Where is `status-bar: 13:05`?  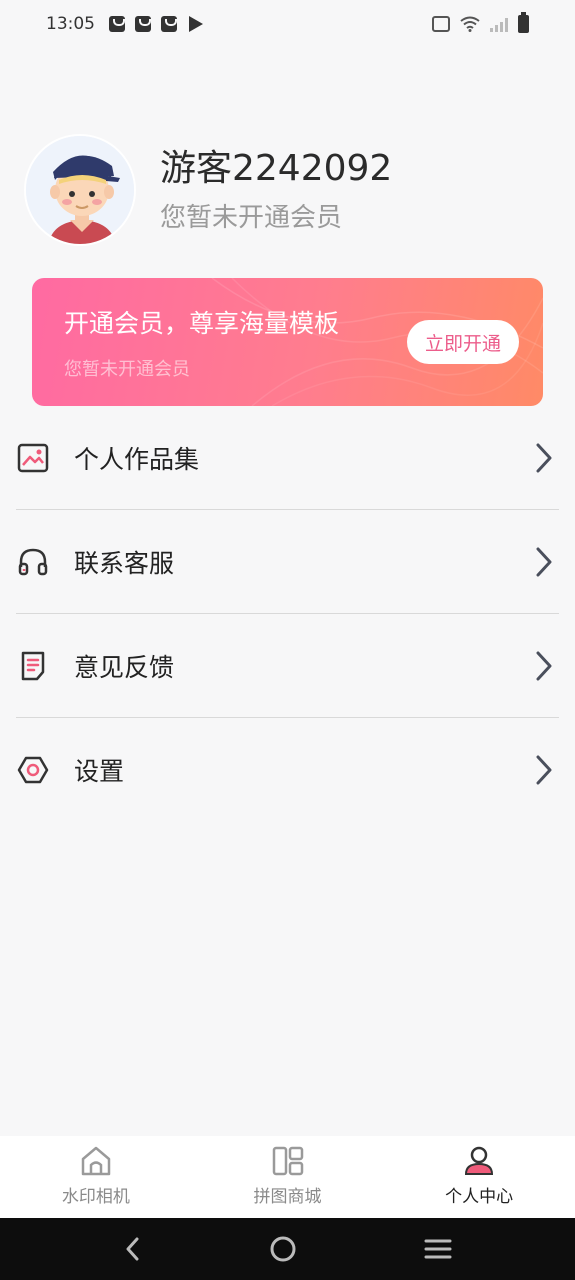 status-bar: 13:05 is located at coordinates (287, 24).